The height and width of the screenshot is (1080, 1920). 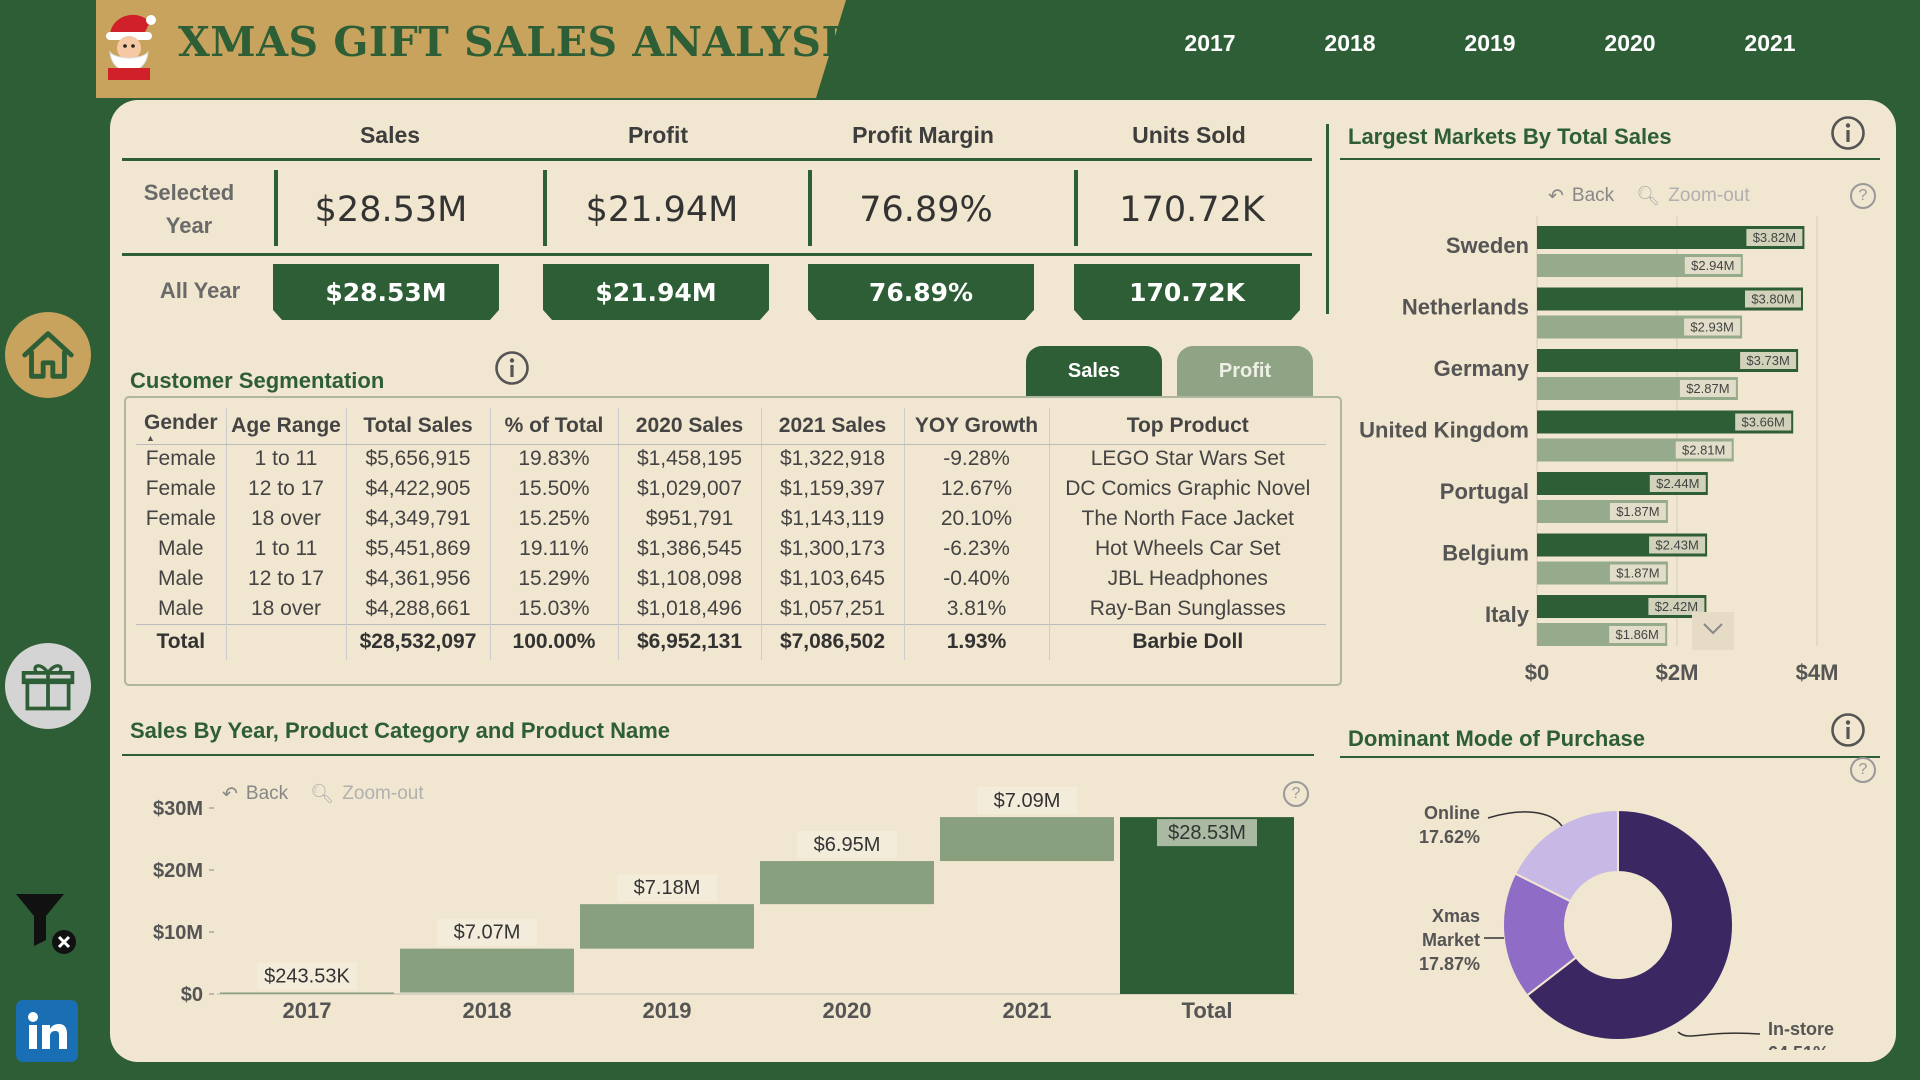 I want to click on bar-value-label: $3.66M, so click(x=1763, y=422).